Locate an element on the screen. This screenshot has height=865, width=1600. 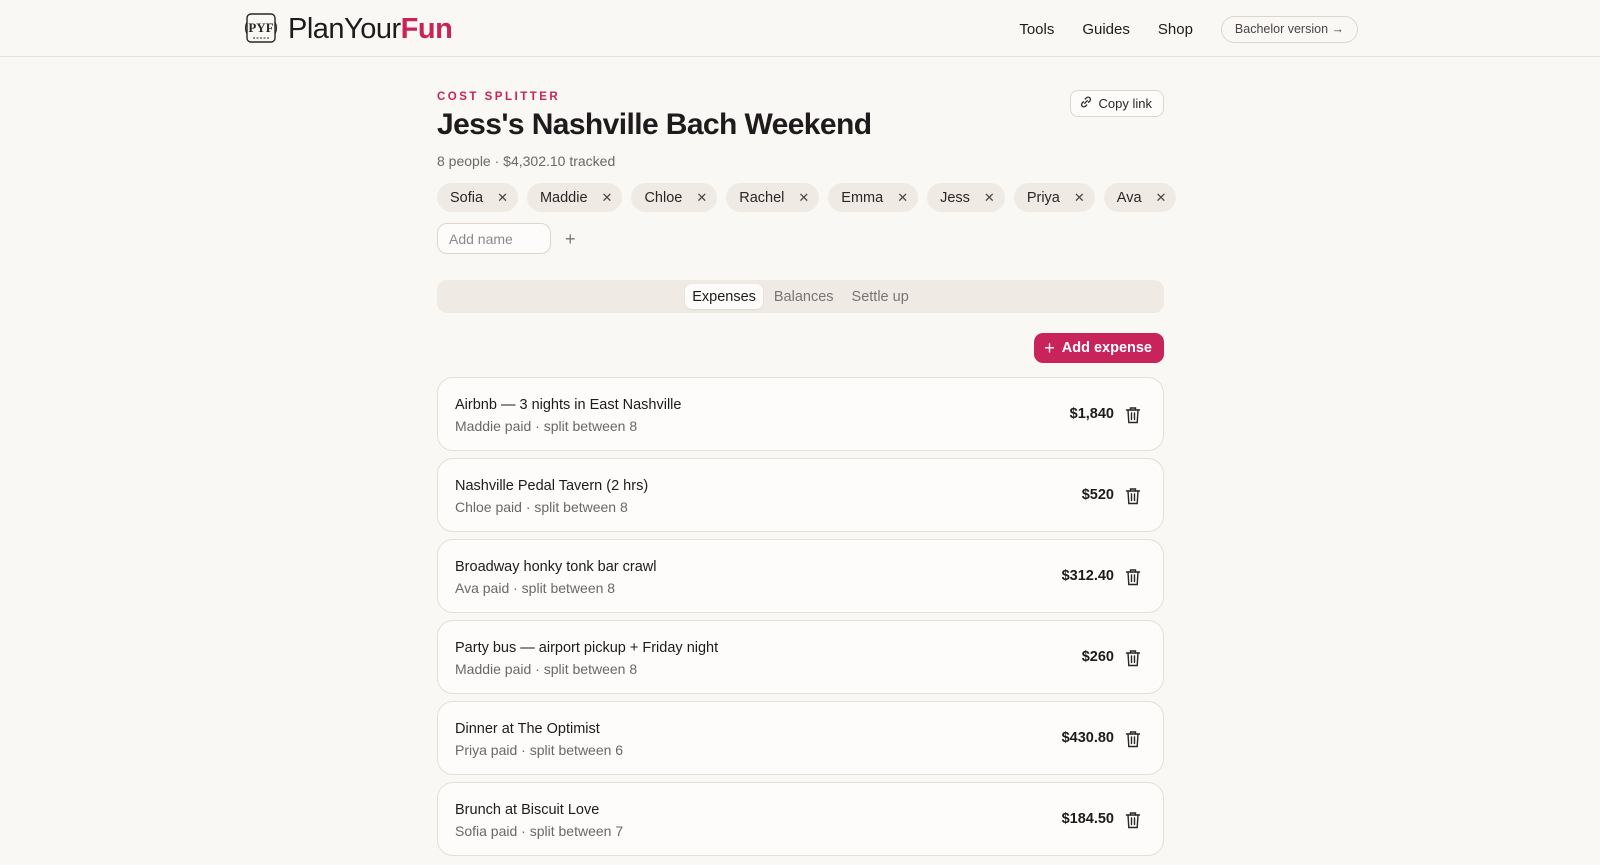
person-chip-sofia: Sofia ✕ is located at coordinates (477, 197).